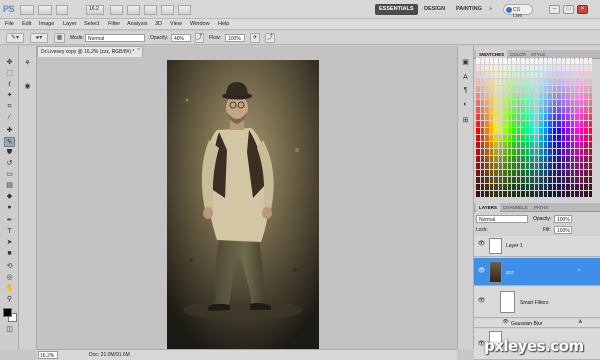 This screenshot has height=360, width=600. What do you see at coordinates (9, 164) in the screenshot?
I see `history-brush-icon: ↺` at bounding box center [9, 164].